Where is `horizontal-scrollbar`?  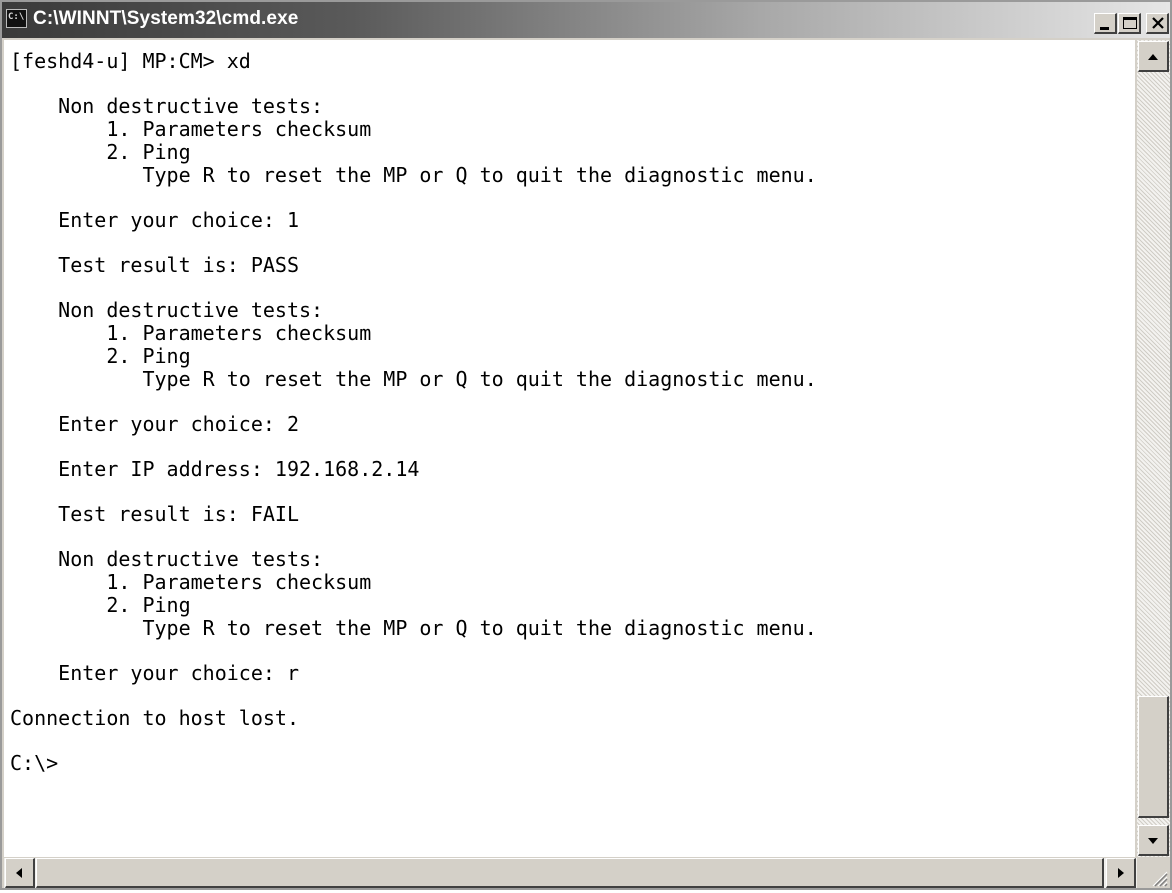 horizontal-scrollbar is located at coordinates (570, 873).